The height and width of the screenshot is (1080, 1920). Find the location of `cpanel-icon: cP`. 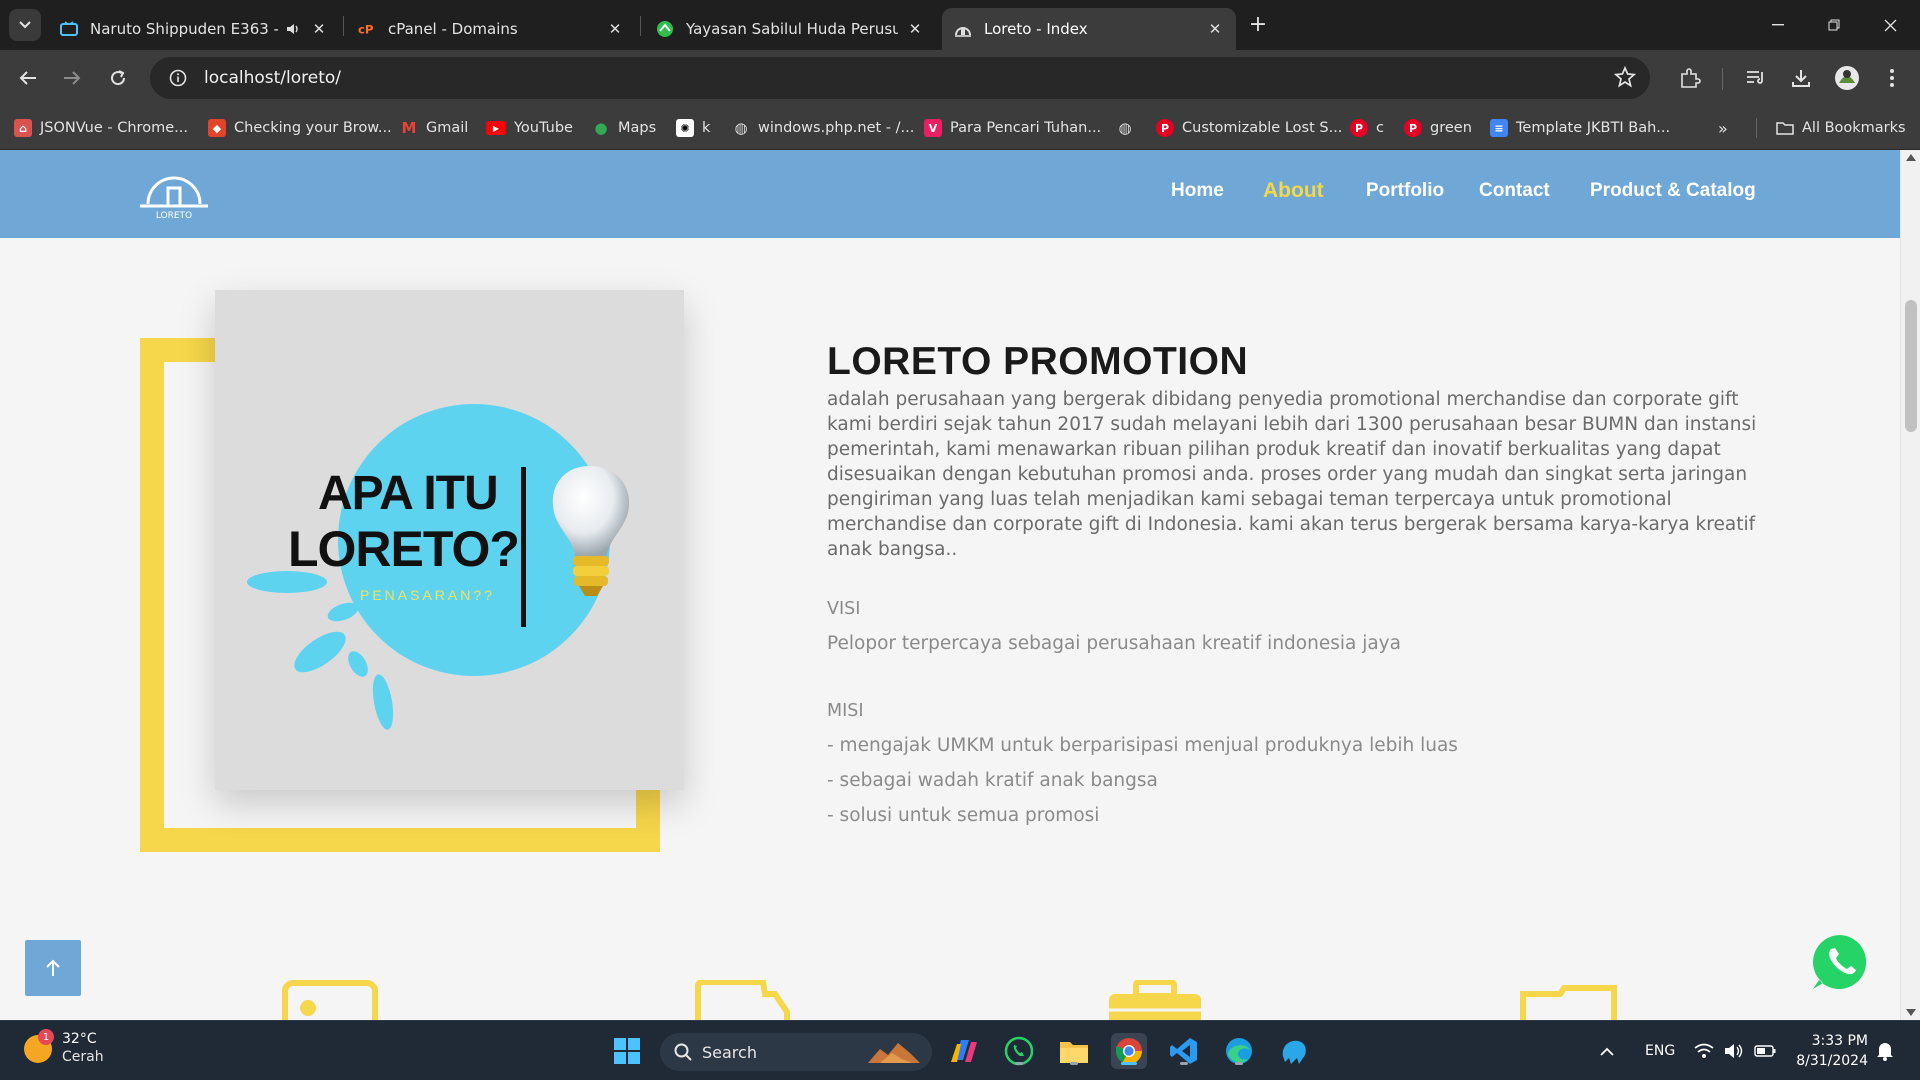

cpanel-icon: cP is located at coordinates (367, 29).